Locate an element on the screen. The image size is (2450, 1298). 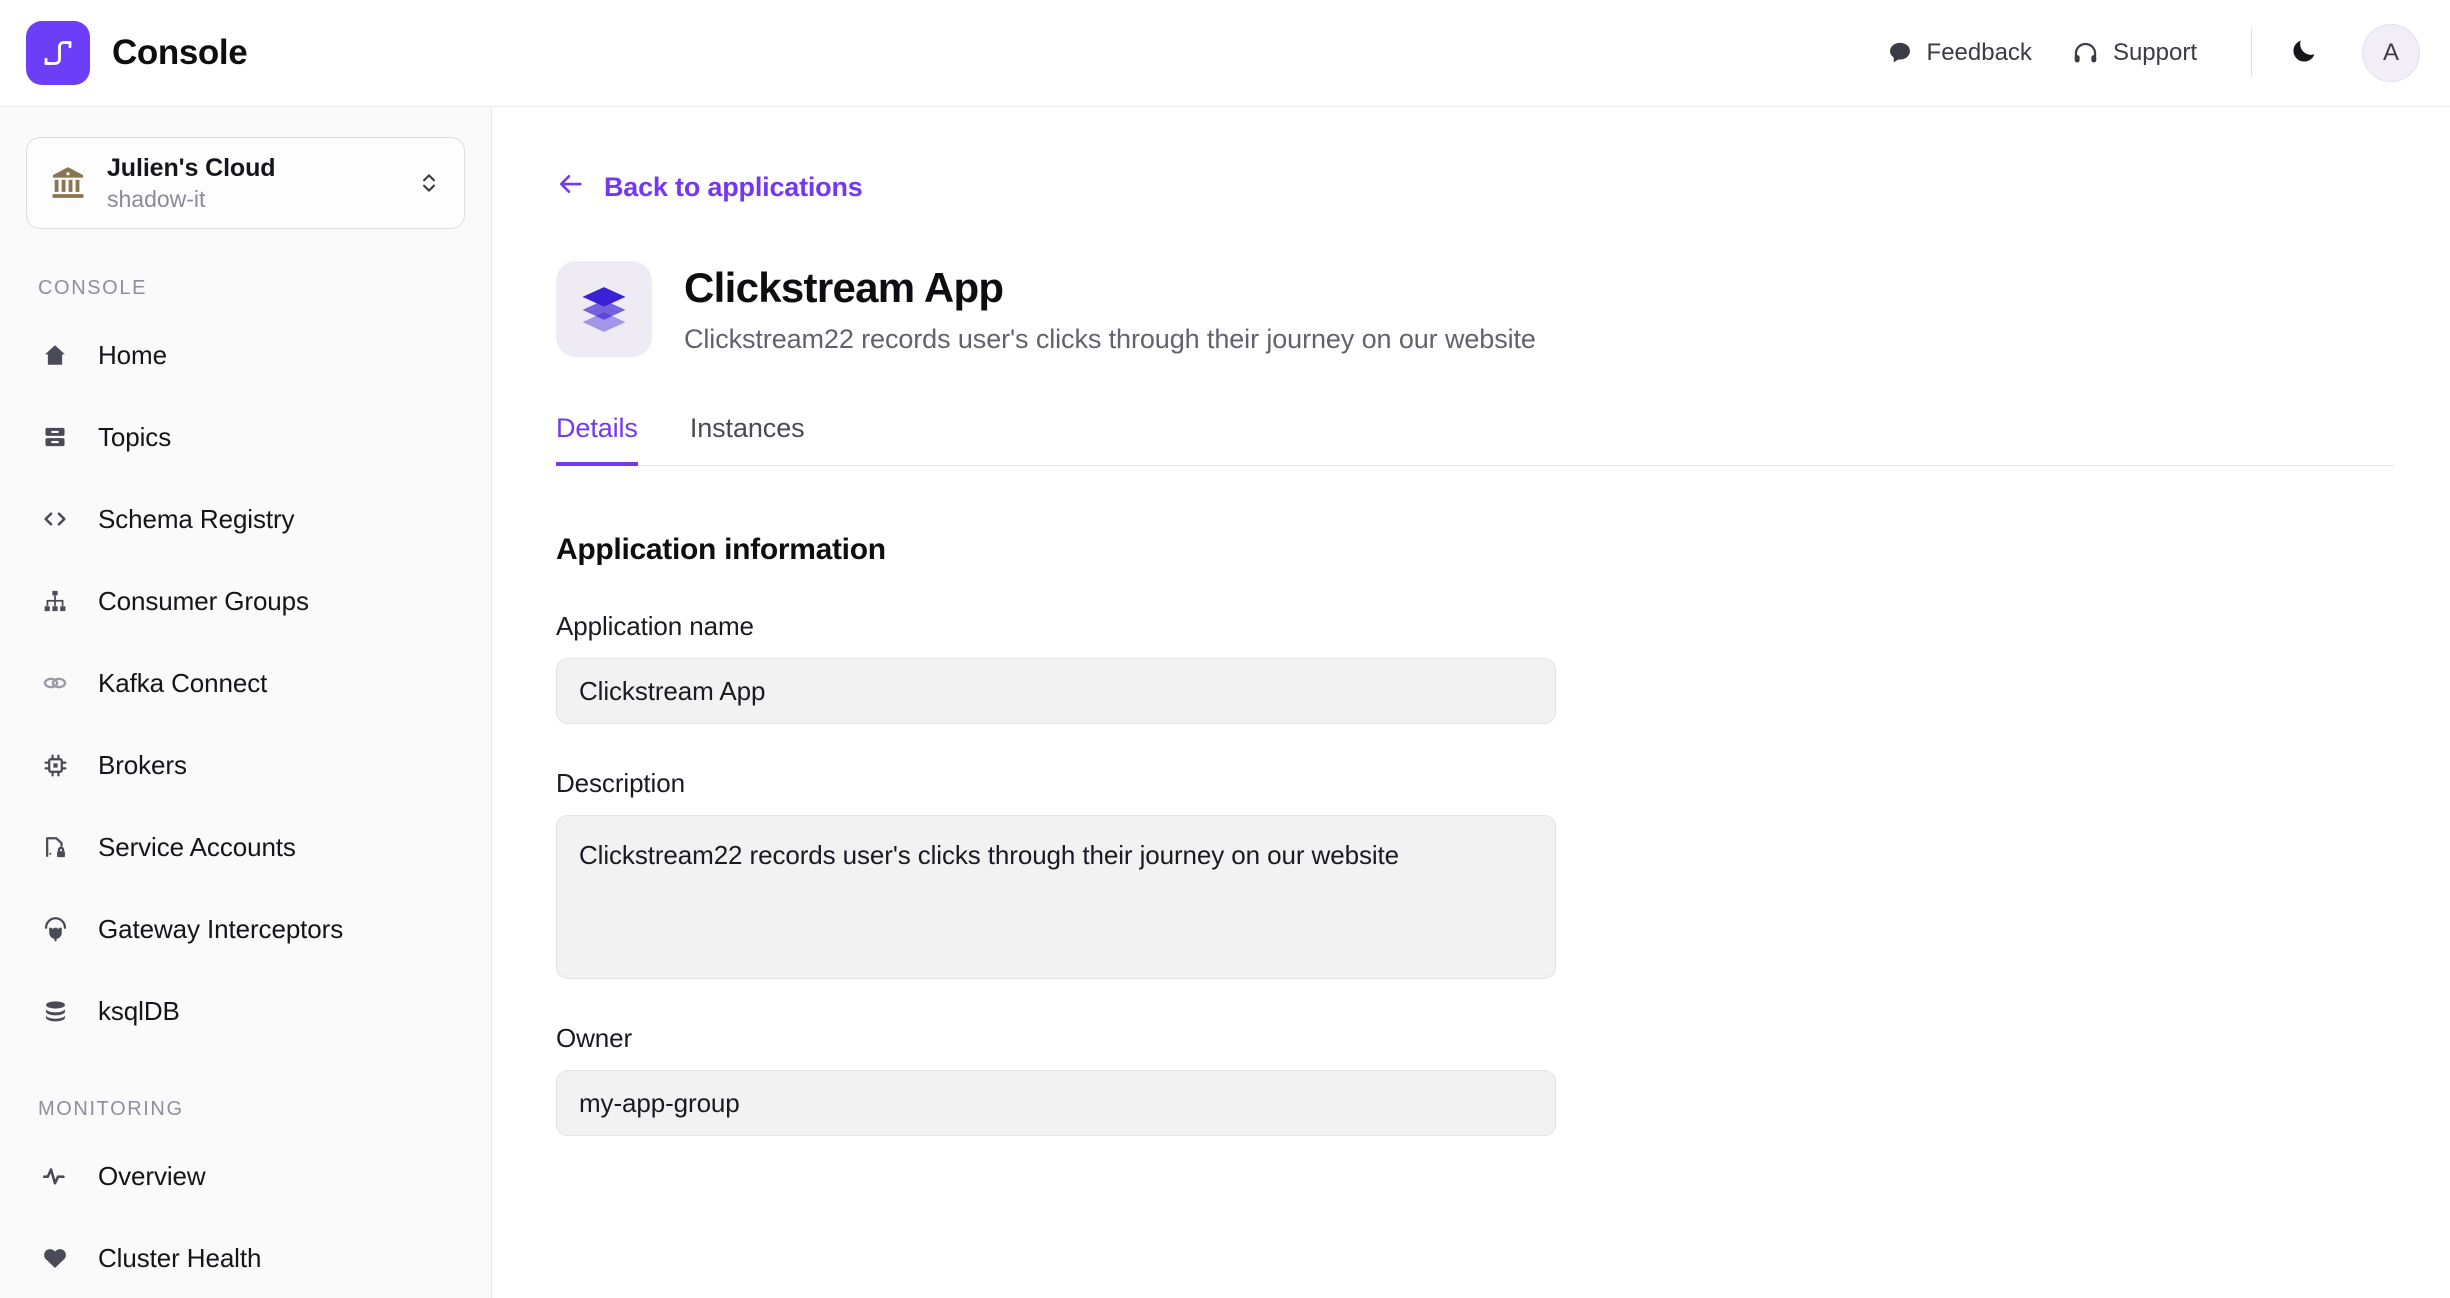
code-brackets-icon is located at coordinates (55, 519).